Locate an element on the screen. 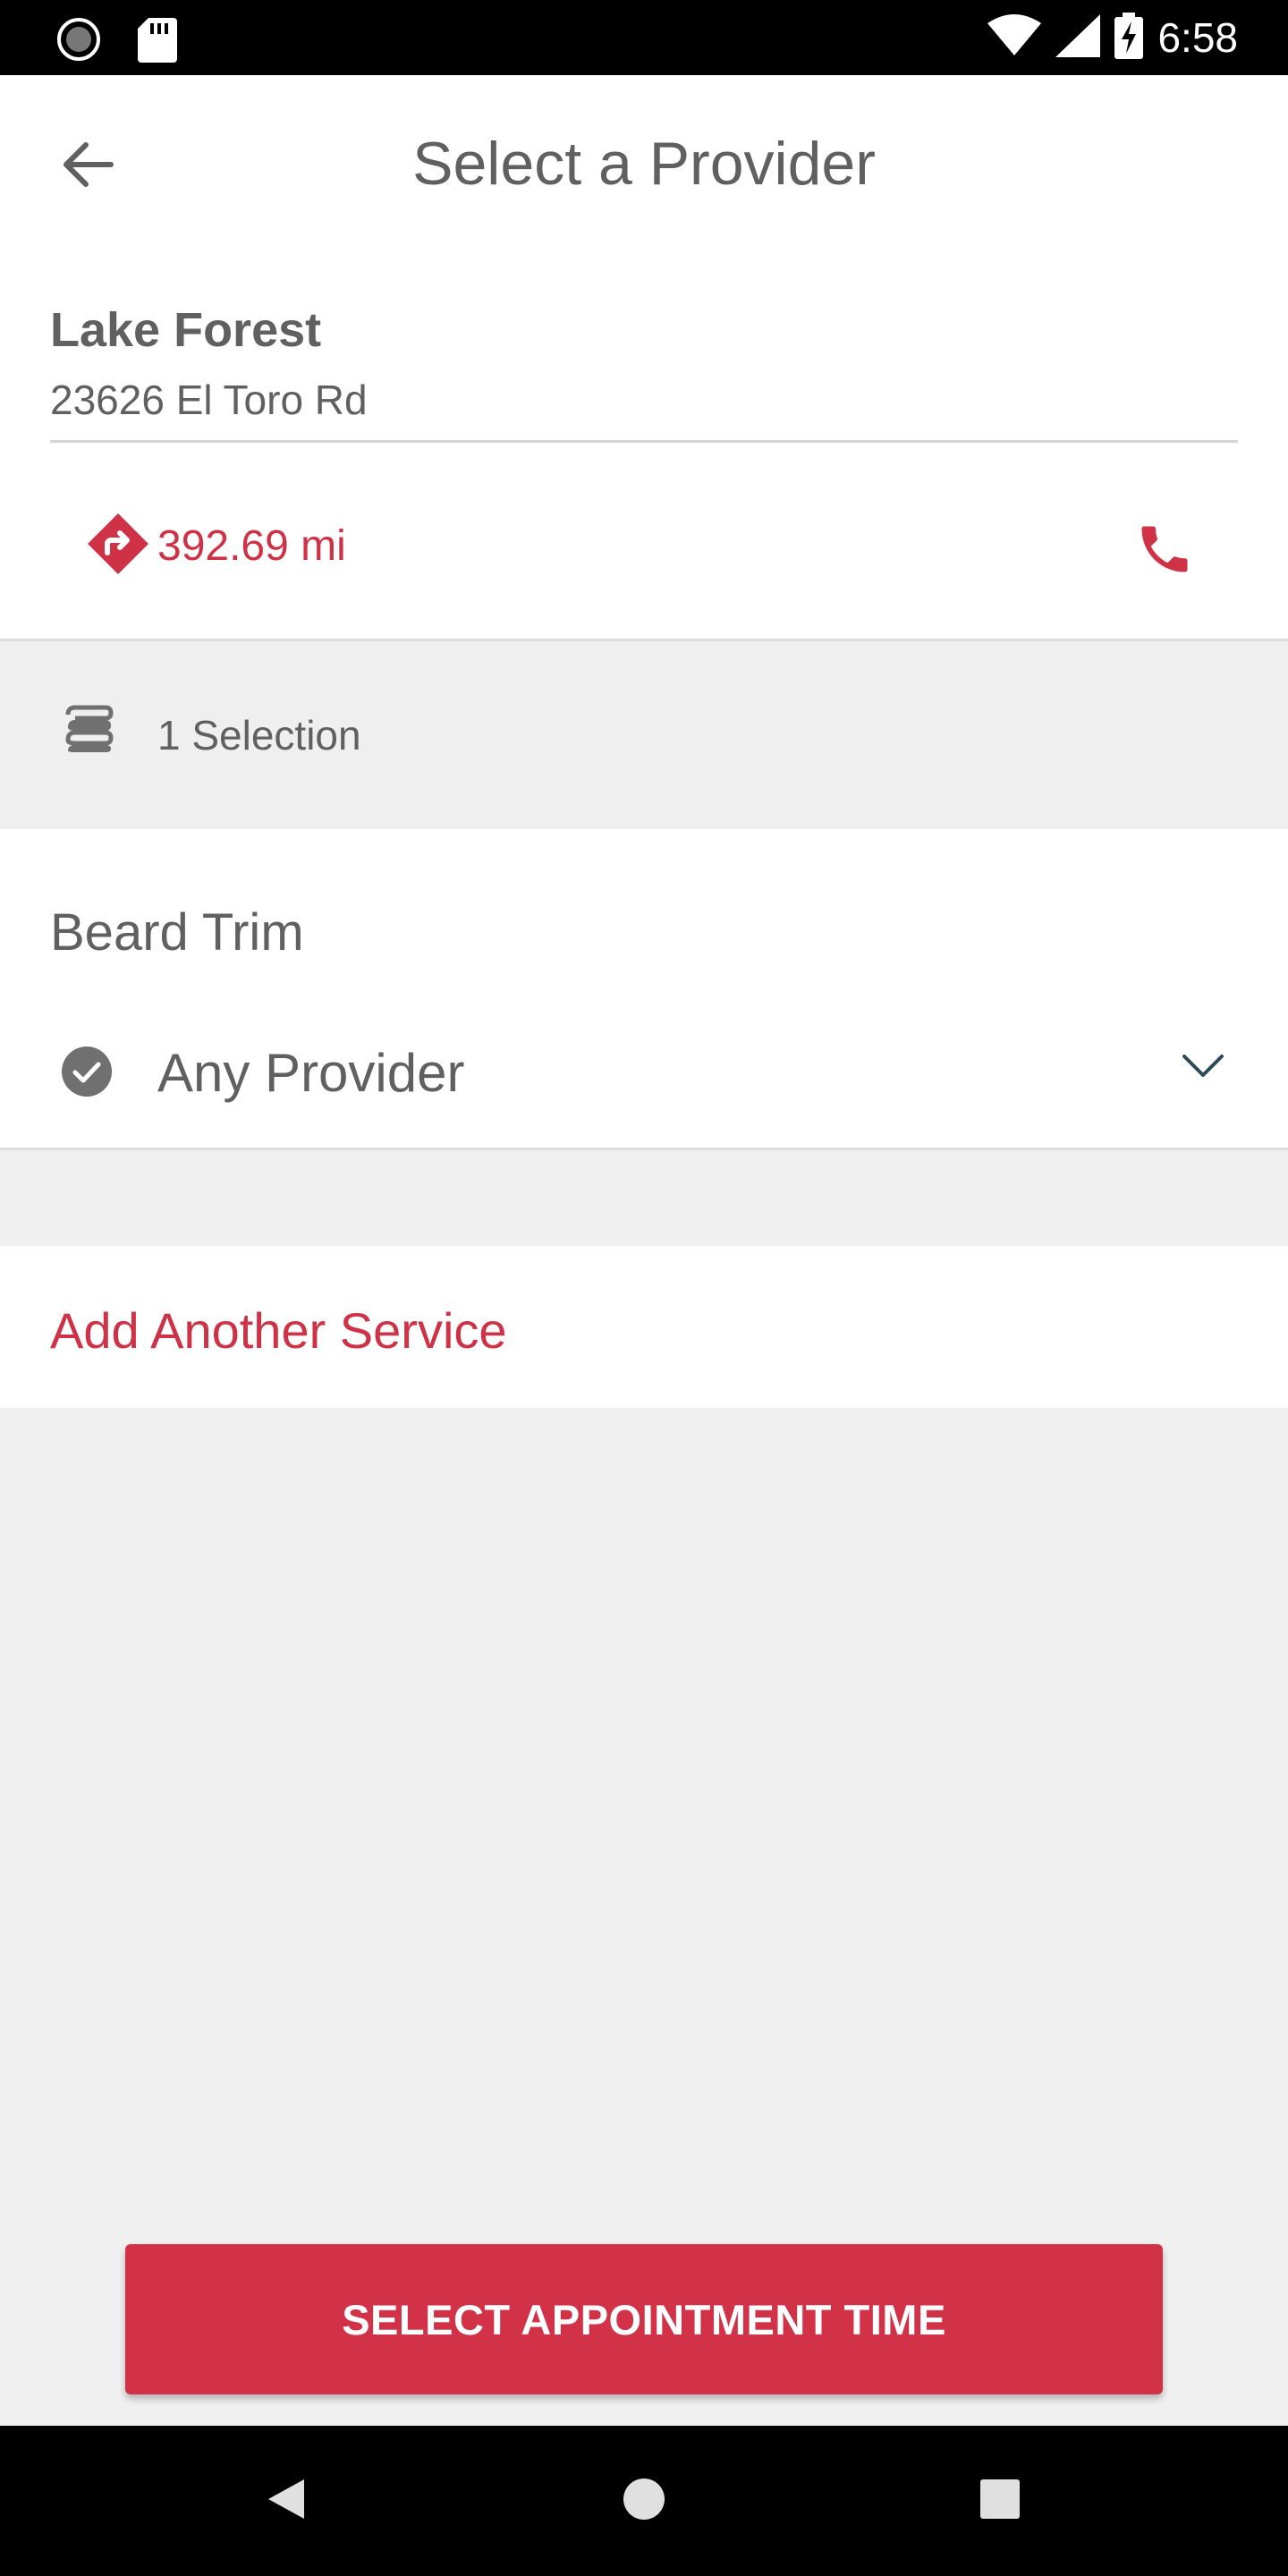 The height and width of the screenshot is (2576, 1288). wifi-icon is located at coordinates (1014, 37).